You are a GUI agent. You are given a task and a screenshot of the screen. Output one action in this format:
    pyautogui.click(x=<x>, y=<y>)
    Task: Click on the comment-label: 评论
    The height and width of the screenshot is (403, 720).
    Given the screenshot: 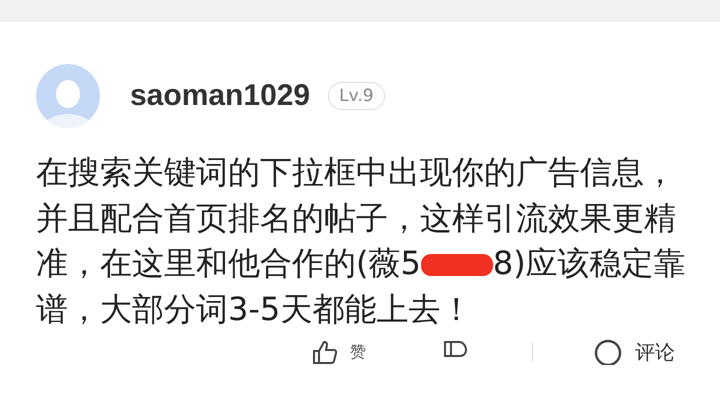 What is the action you would take?
    pyautogui.click(x=655, y=352)
    